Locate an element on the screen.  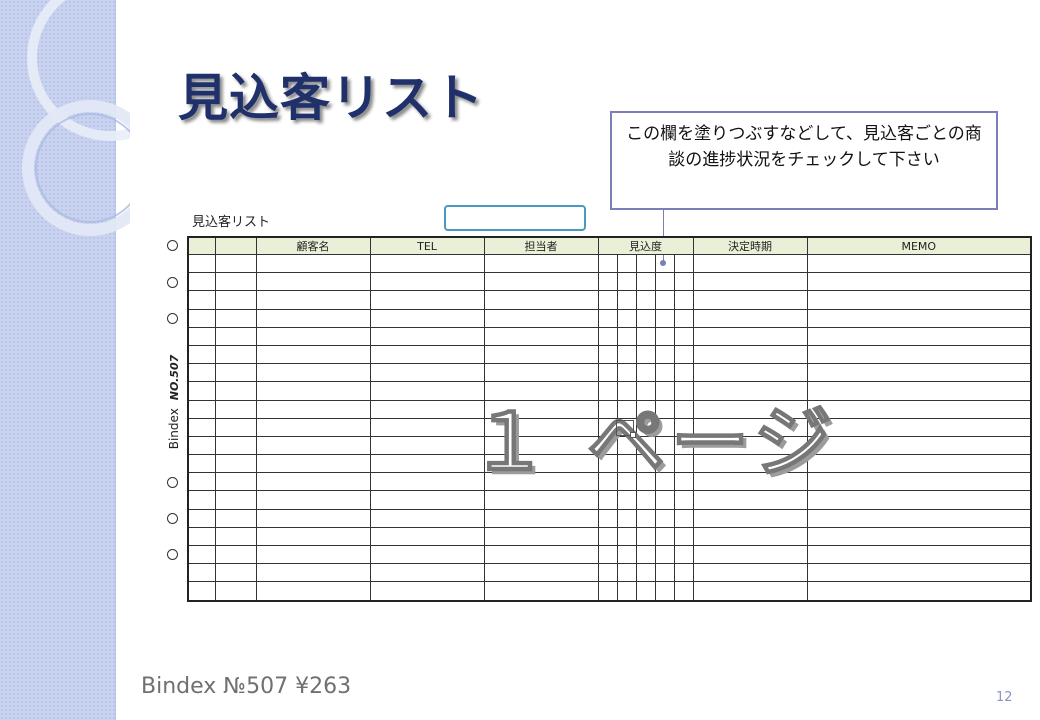
slide-number: 12 is located at coordinates (1004, 697).